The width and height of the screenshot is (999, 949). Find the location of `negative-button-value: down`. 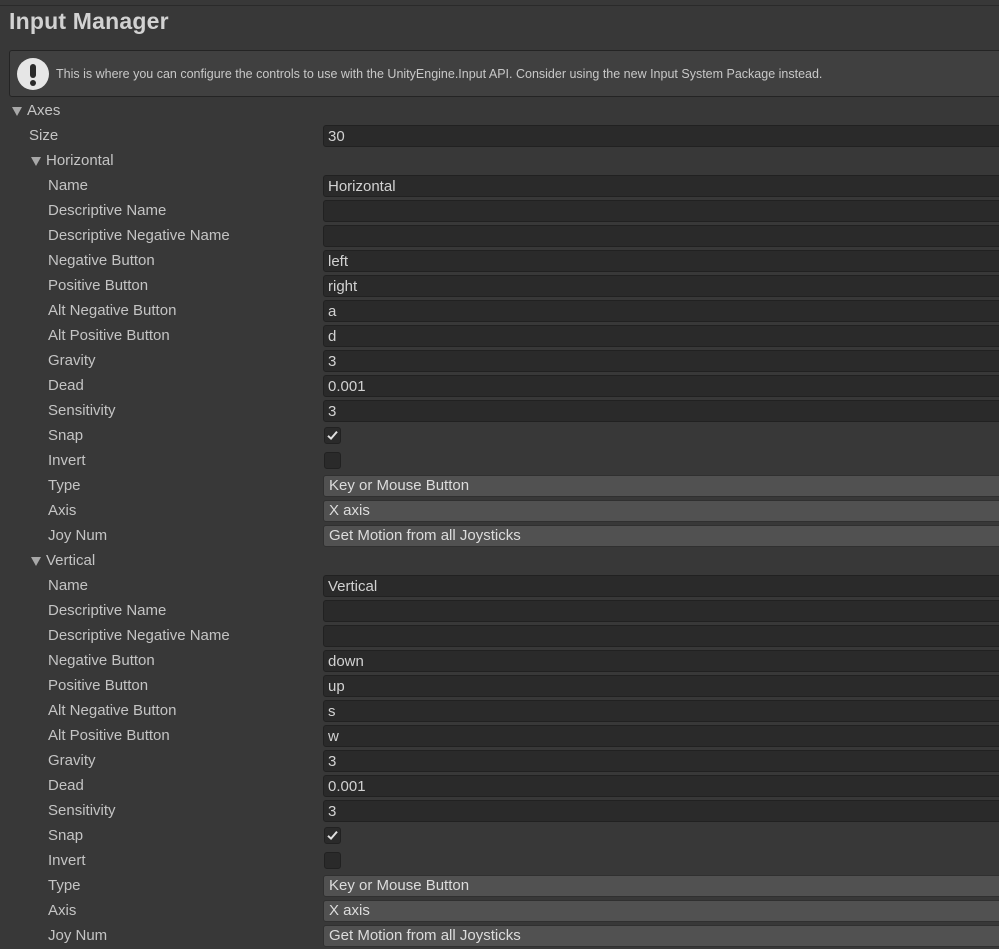

negative-button-value: down is located at coordinates (346, 661).